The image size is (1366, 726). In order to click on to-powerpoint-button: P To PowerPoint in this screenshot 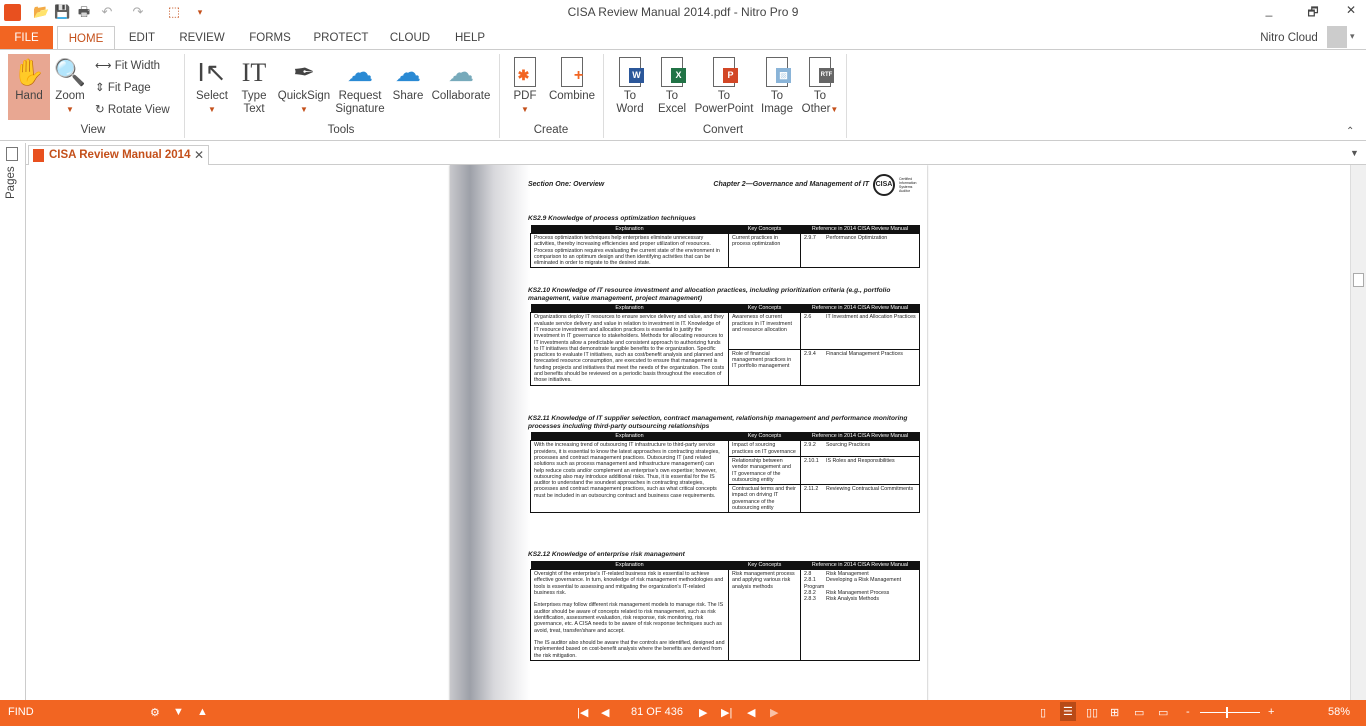, I will do `click(724, 85)`.